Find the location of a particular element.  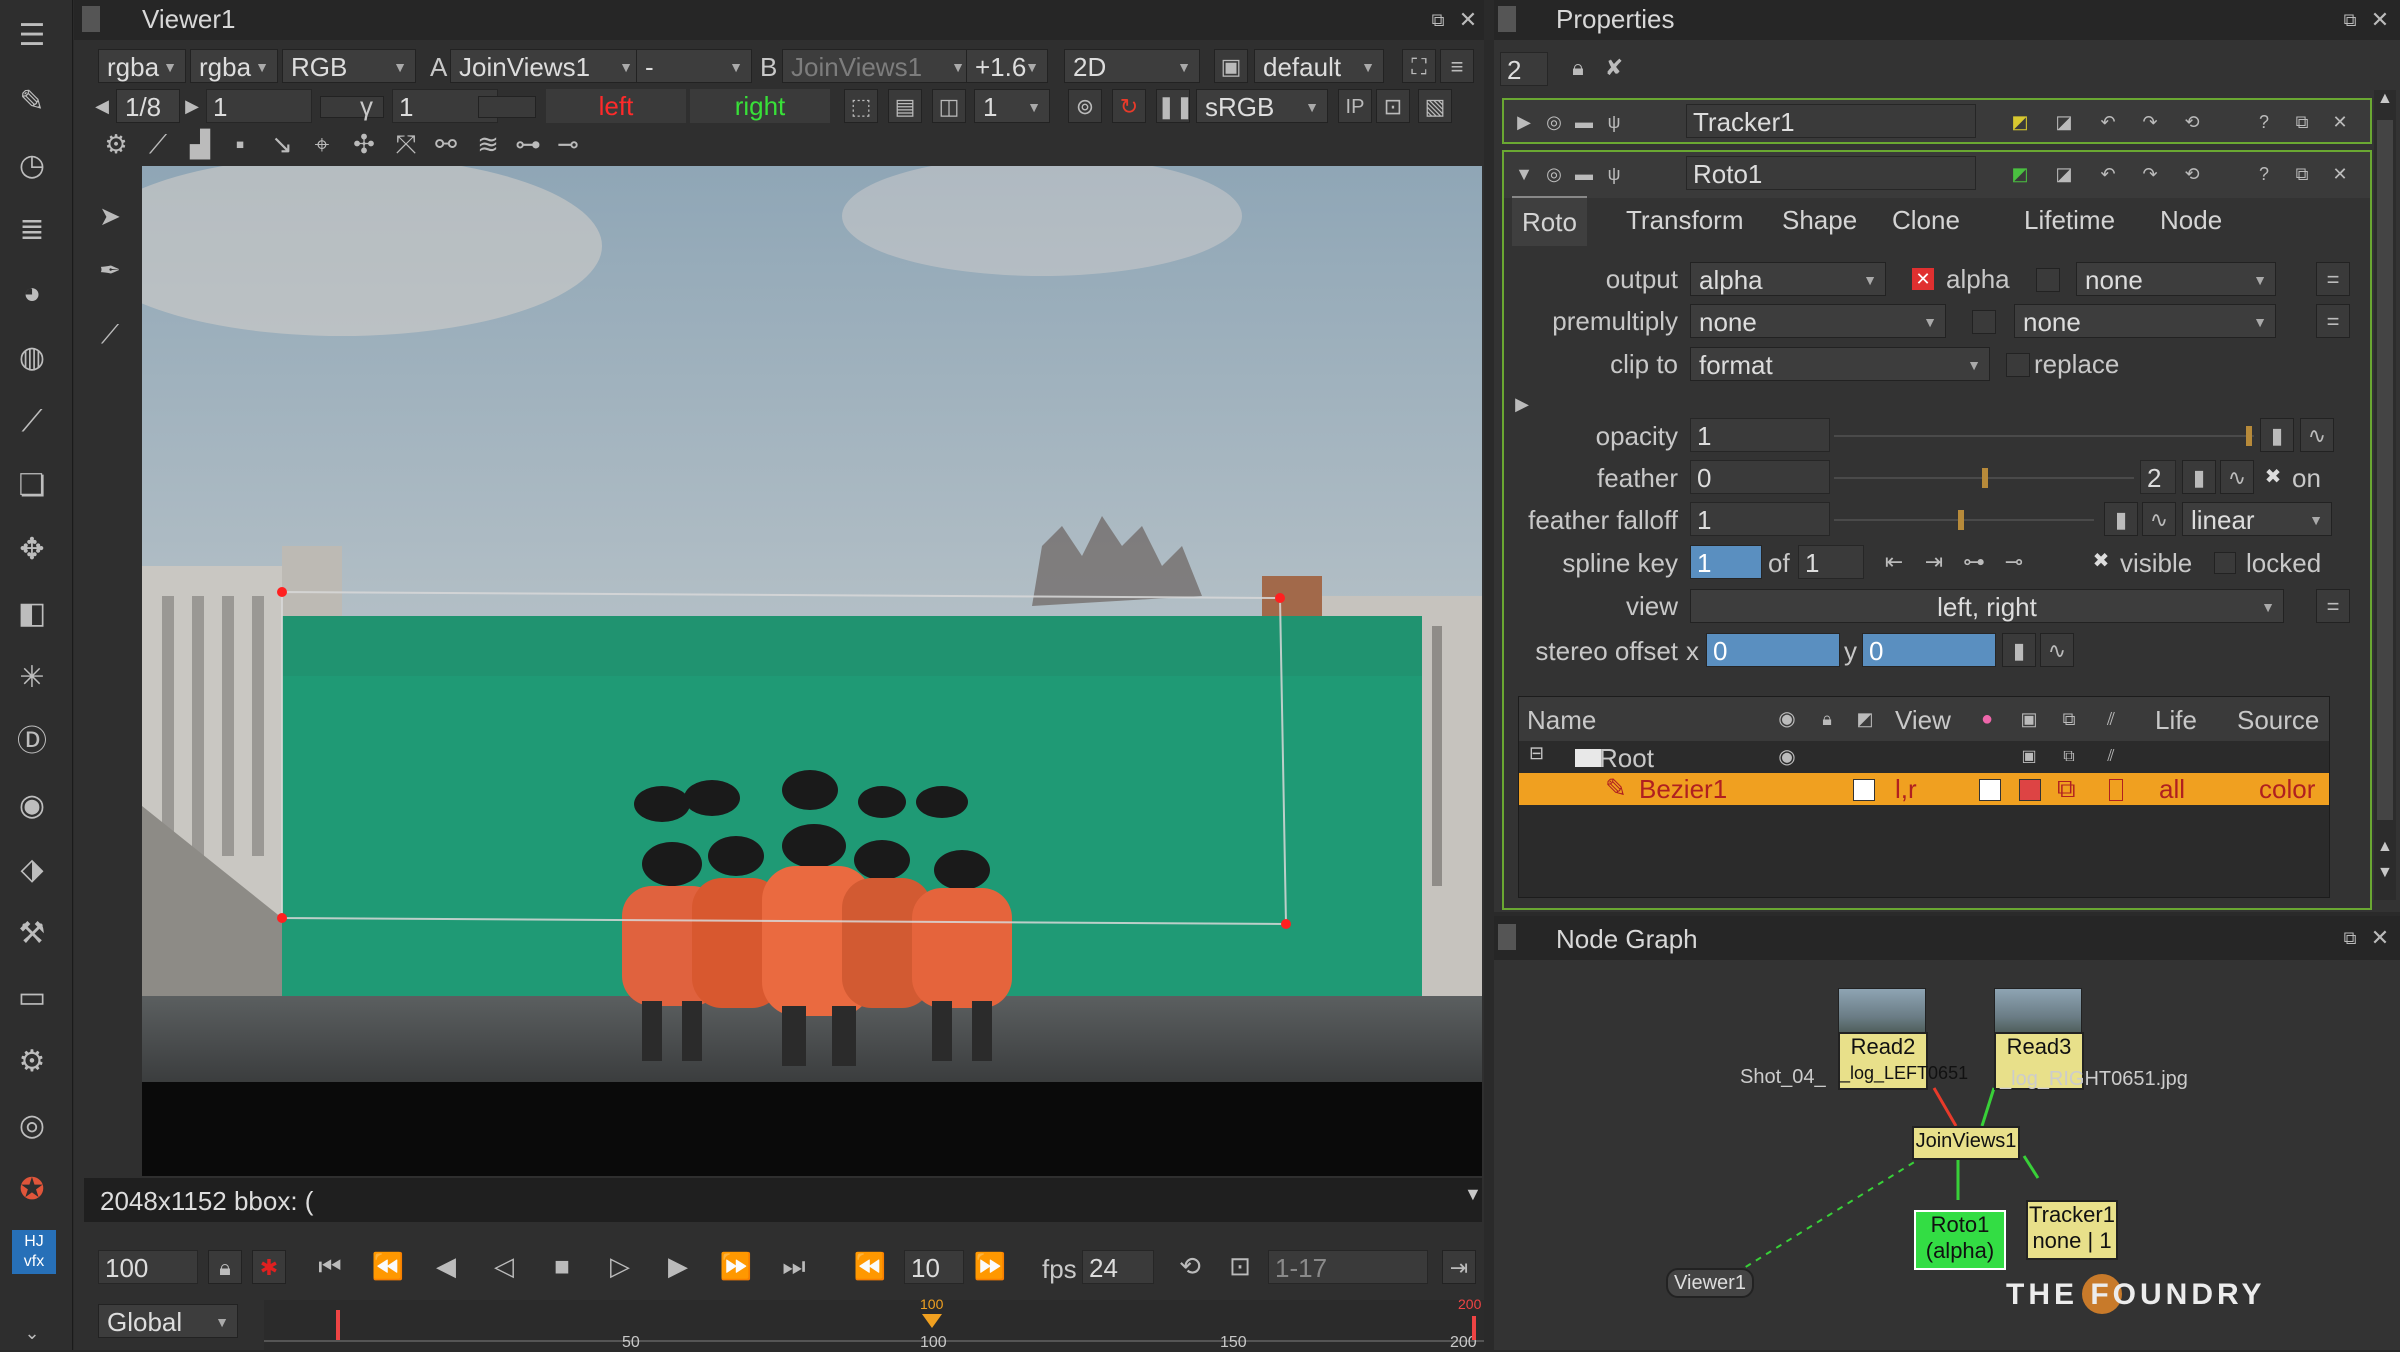

menu-icon: ≡ is located at coordinates (1457, 66).